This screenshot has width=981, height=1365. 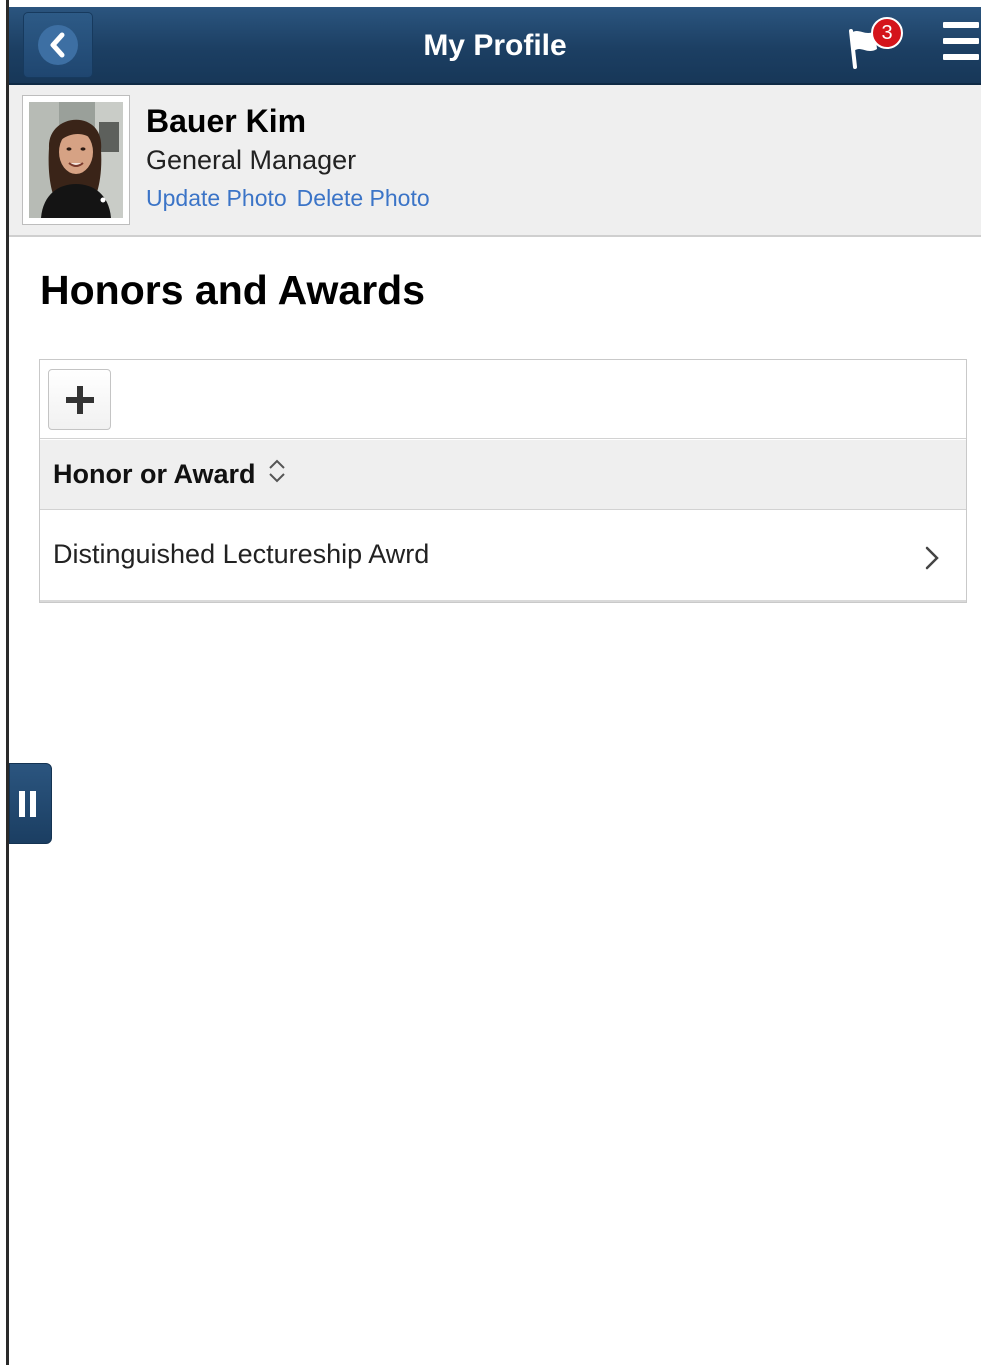 I want to click on profile-photo, so click(x=76, y=160).